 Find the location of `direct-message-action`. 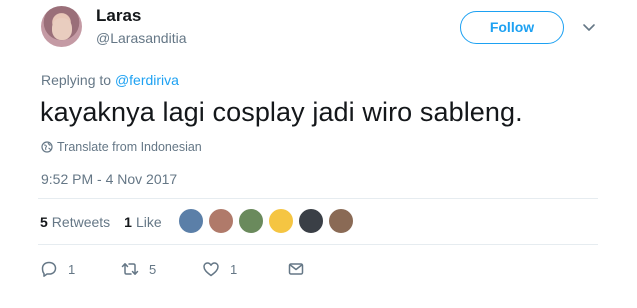

direct-message-action is located at coordinates (296, 269).